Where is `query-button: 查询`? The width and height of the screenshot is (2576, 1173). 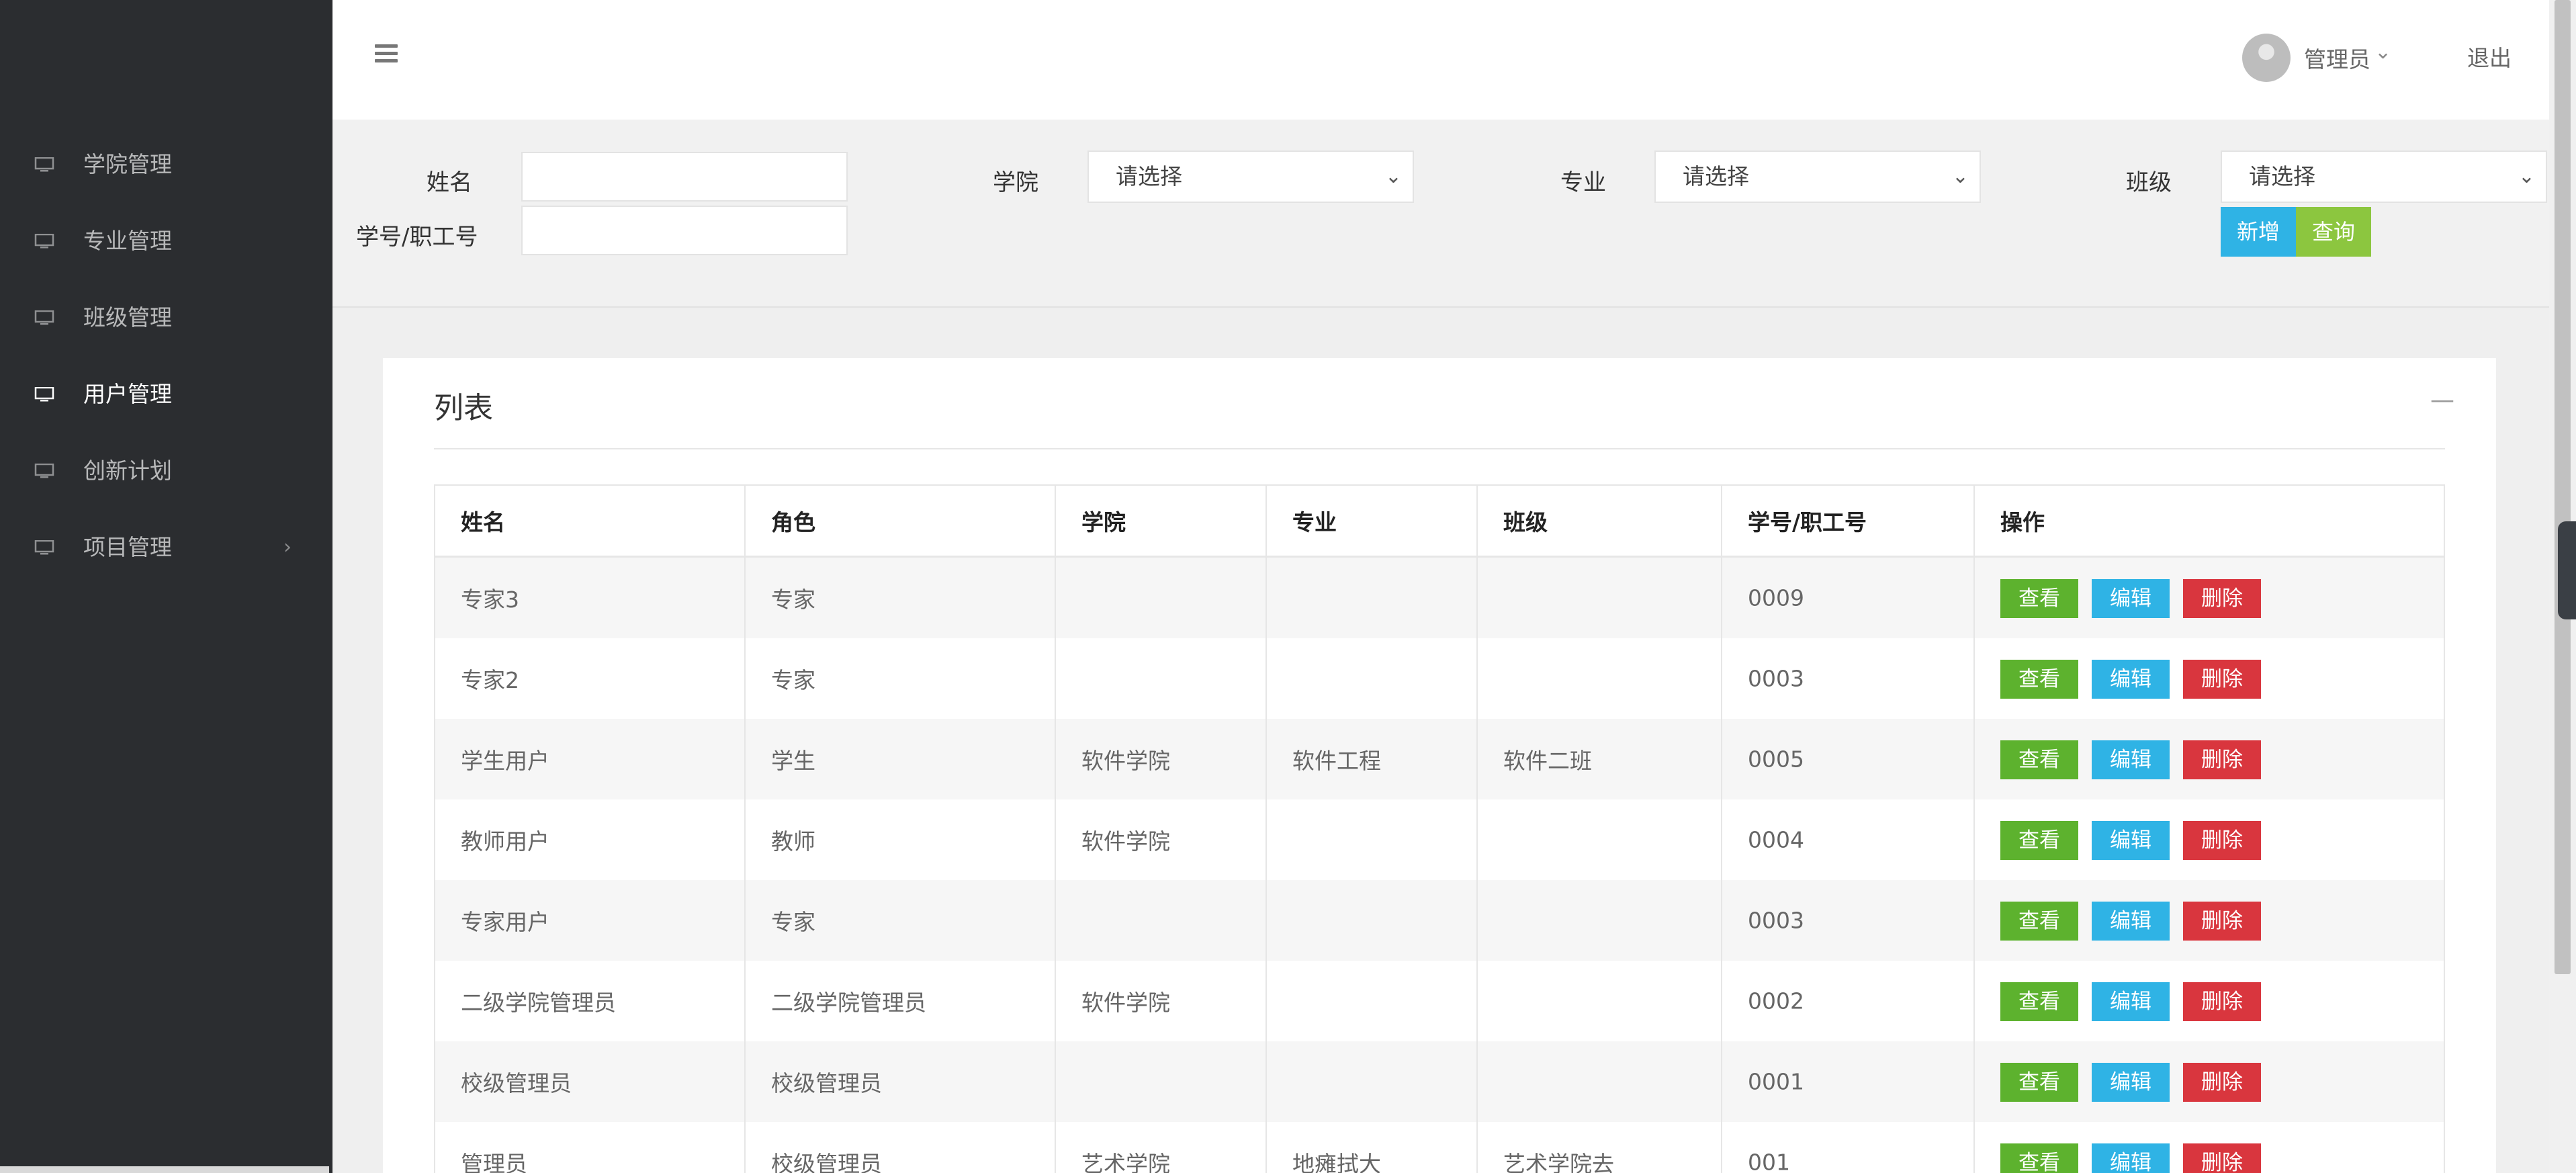
query-button: 查询 is located at coordinates (2333, 232).